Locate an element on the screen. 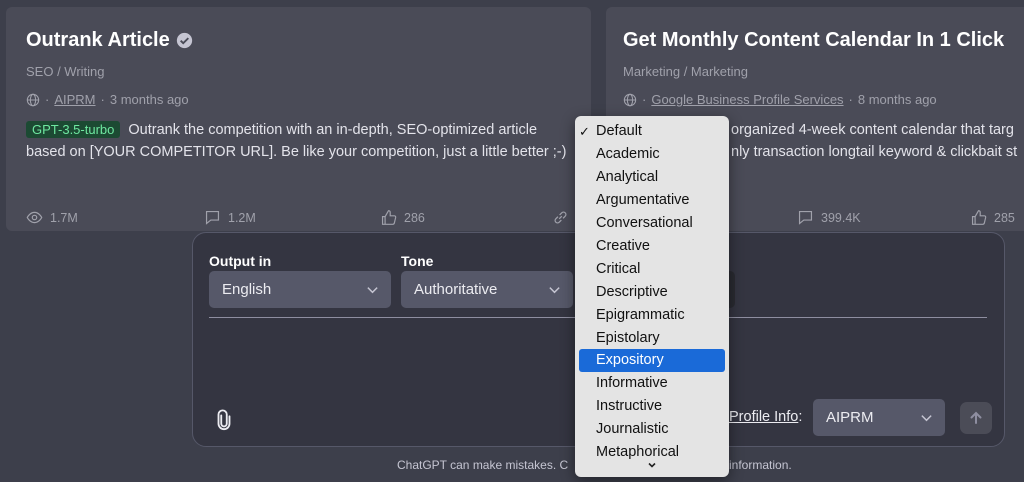 This screenshot has width=1024, height=482. tone-option: Instructive is located at coordinates (652, 406).